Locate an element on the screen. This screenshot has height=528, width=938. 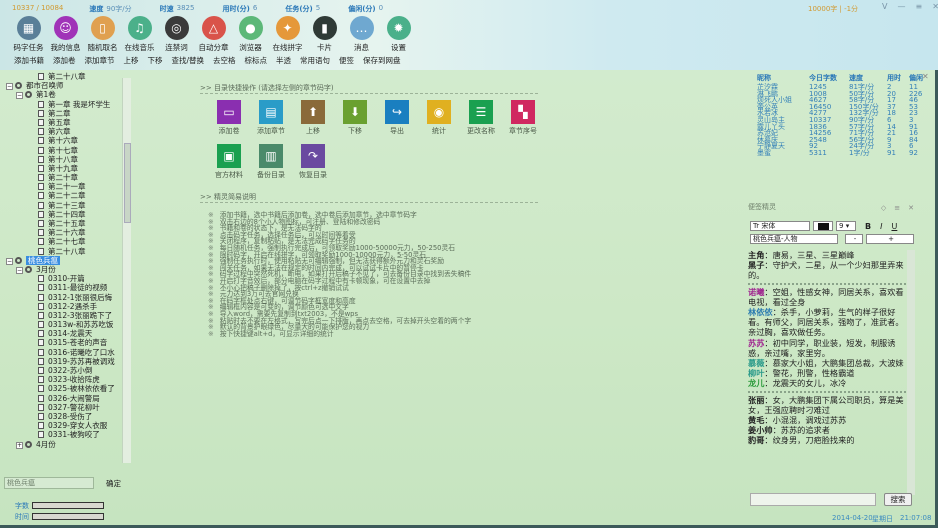
ranking-row: 宁静夏天 92 24字/分 3 6 is located at coordinates (843, 146).